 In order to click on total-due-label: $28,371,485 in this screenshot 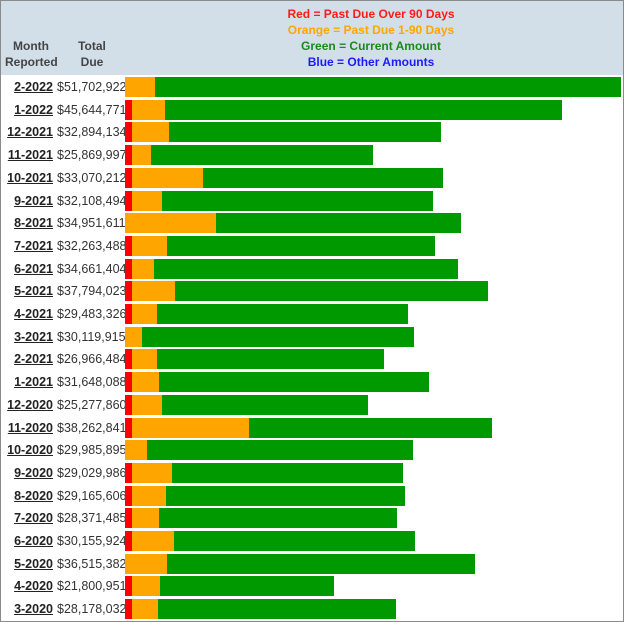, I will do `click(92, 518)`.